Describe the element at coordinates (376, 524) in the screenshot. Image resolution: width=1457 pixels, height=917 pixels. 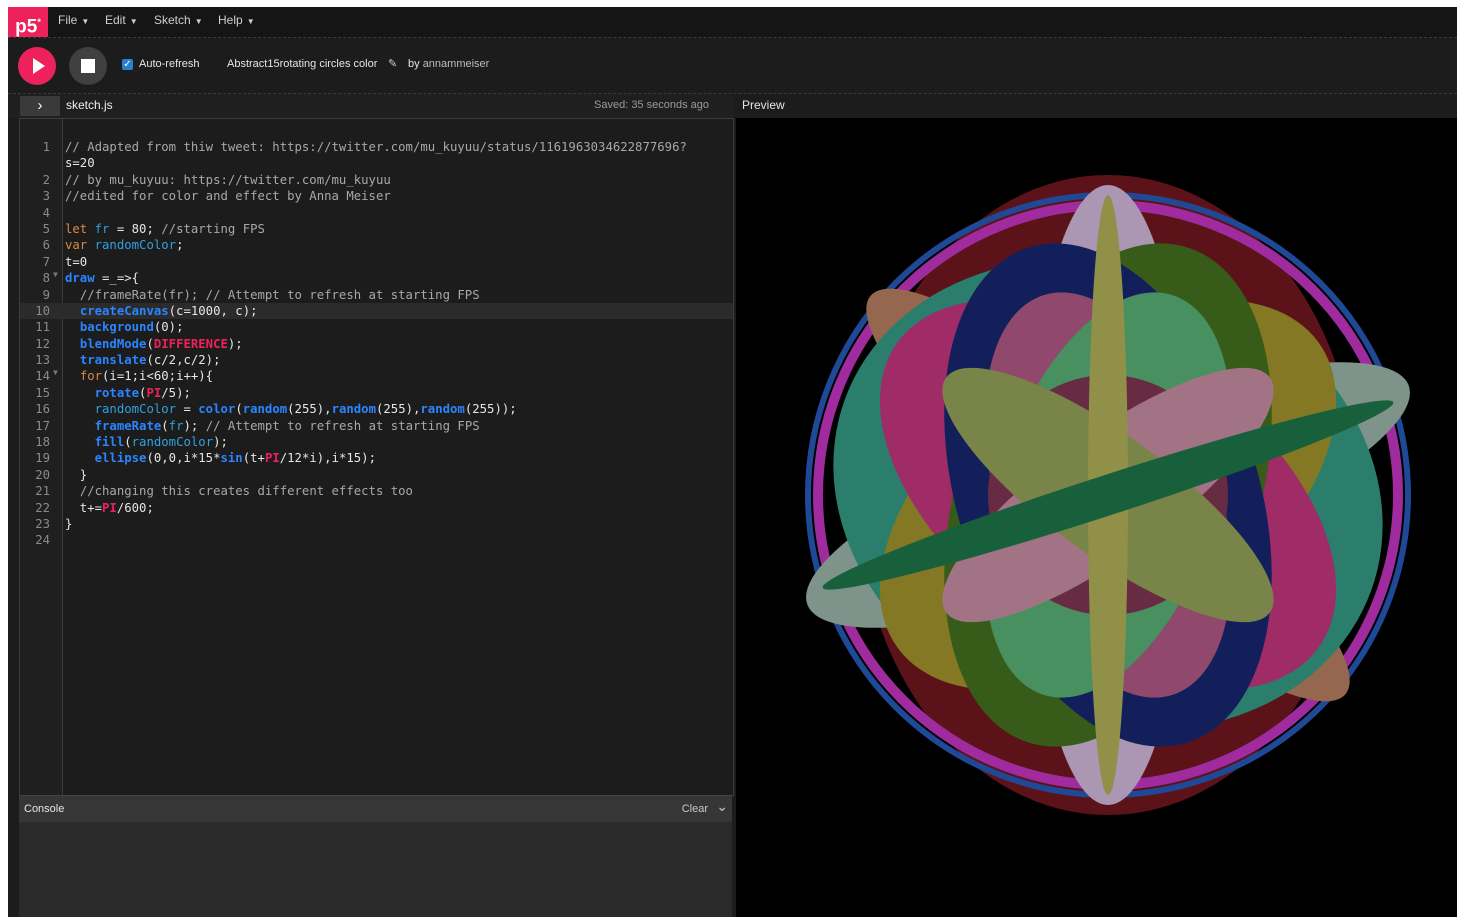
I see `code-line: 23}` at that location.